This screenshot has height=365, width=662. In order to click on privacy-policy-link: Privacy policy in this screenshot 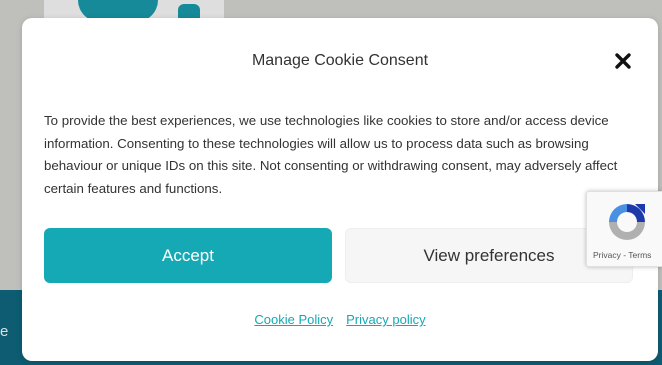, I will do `click(385, 319)`.